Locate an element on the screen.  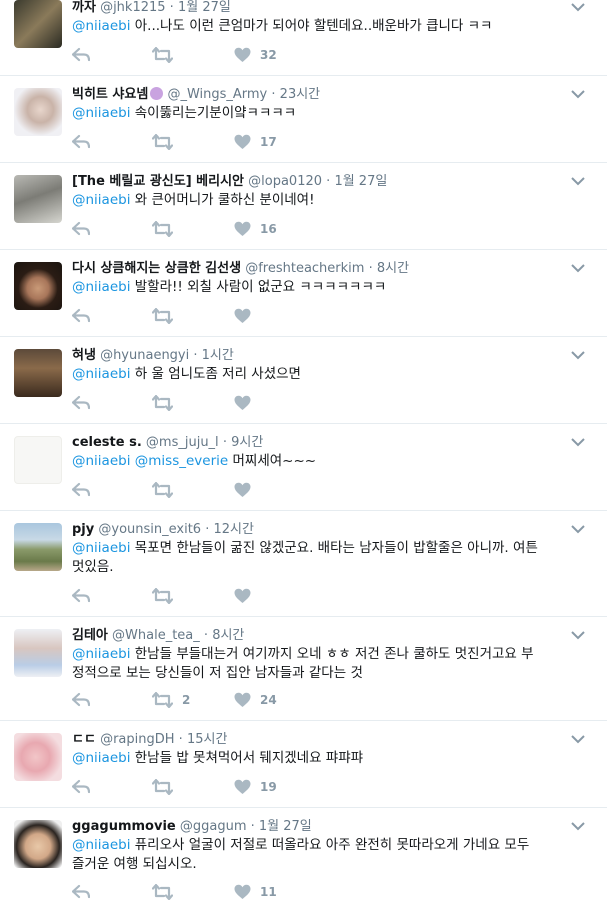
like-button: 19 is located at coordinates (255, 787).